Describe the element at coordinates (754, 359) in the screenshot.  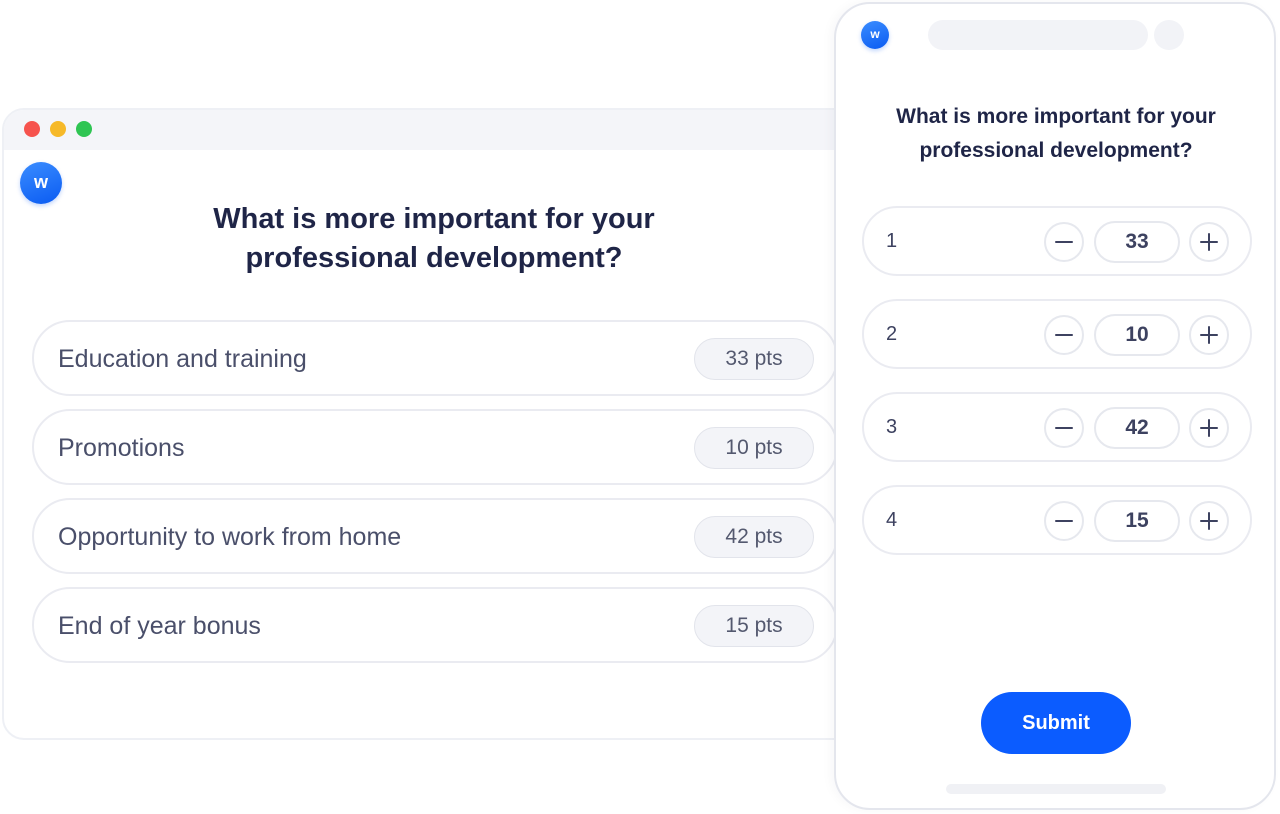
I see `points-badge: 33 pts` at that location.